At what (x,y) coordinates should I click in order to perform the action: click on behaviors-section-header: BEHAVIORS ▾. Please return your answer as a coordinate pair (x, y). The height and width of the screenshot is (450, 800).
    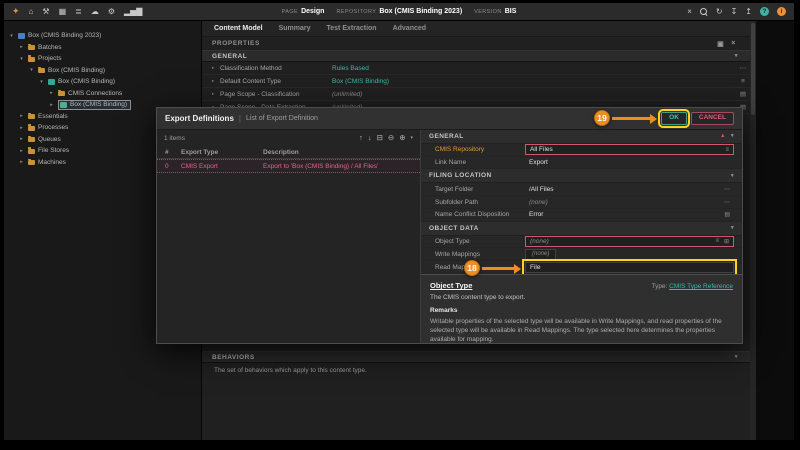
    Looking at the image, I should click on (479, 357).